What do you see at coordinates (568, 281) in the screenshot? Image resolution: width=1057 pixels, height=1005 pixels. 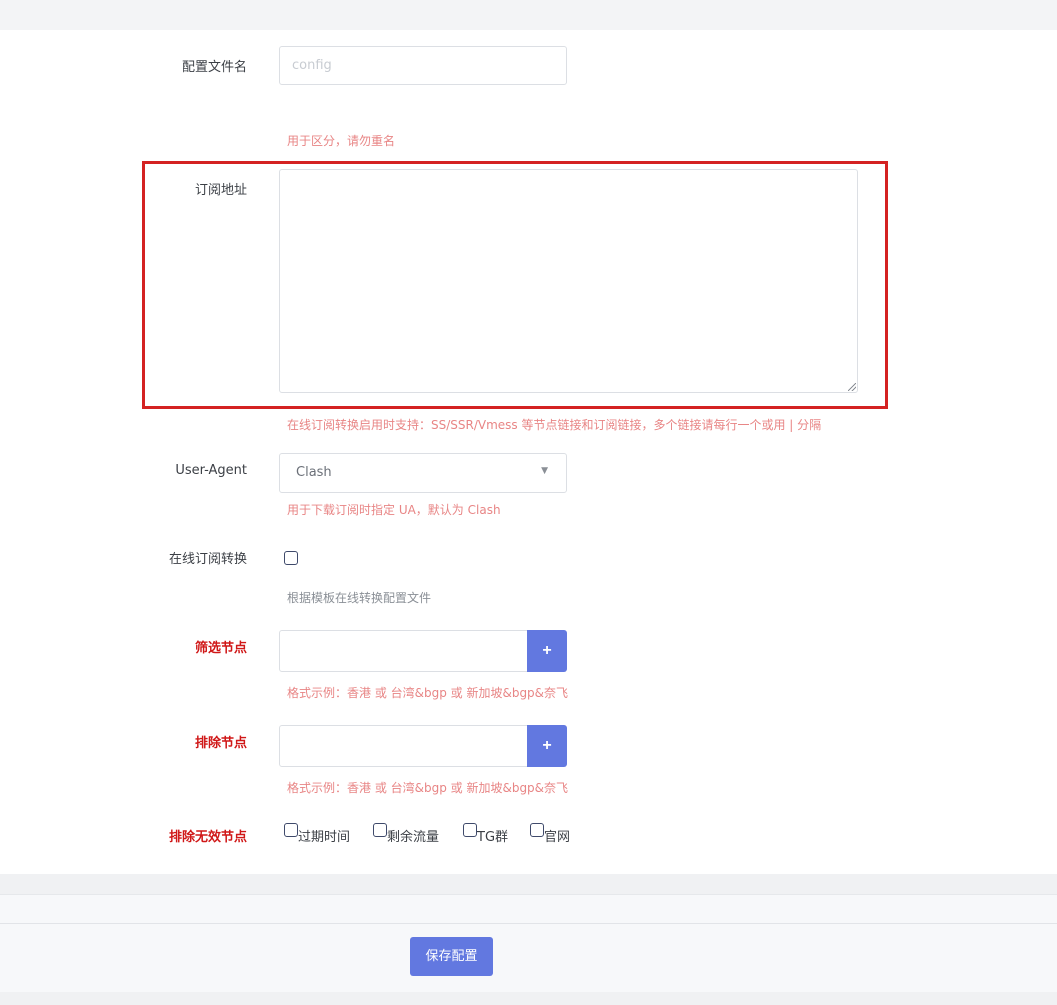 I see `subscription-url-textarea` at bounding box center [568, 281].